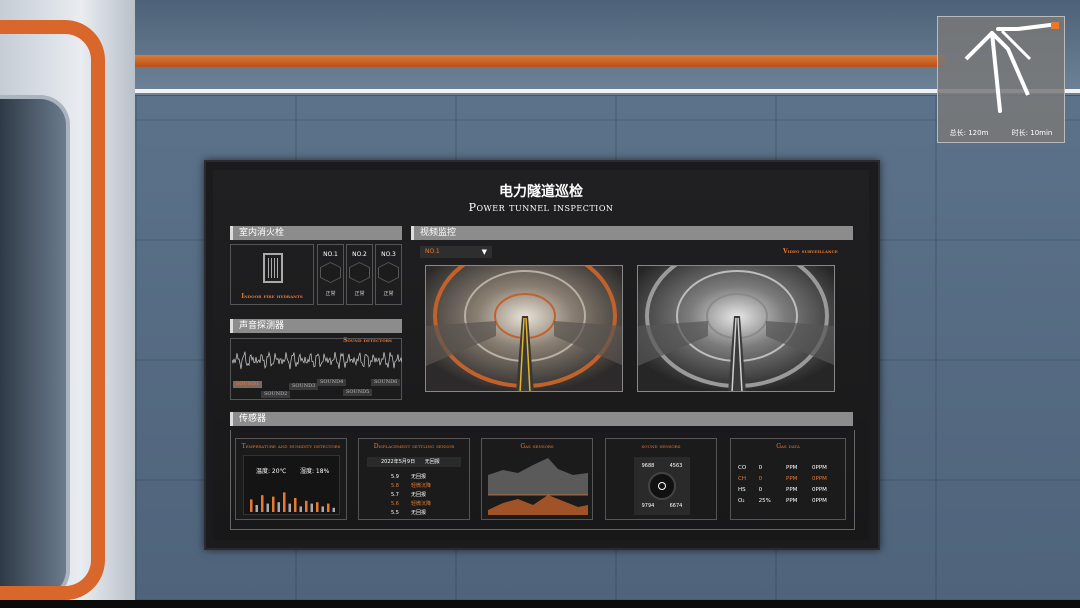 The height and width of the screenshot is (608, 1080). What do you see at coordinates (595, 47) in the screenshot?
I see `tunnel-ceiling` at bounding box center [595, 47].